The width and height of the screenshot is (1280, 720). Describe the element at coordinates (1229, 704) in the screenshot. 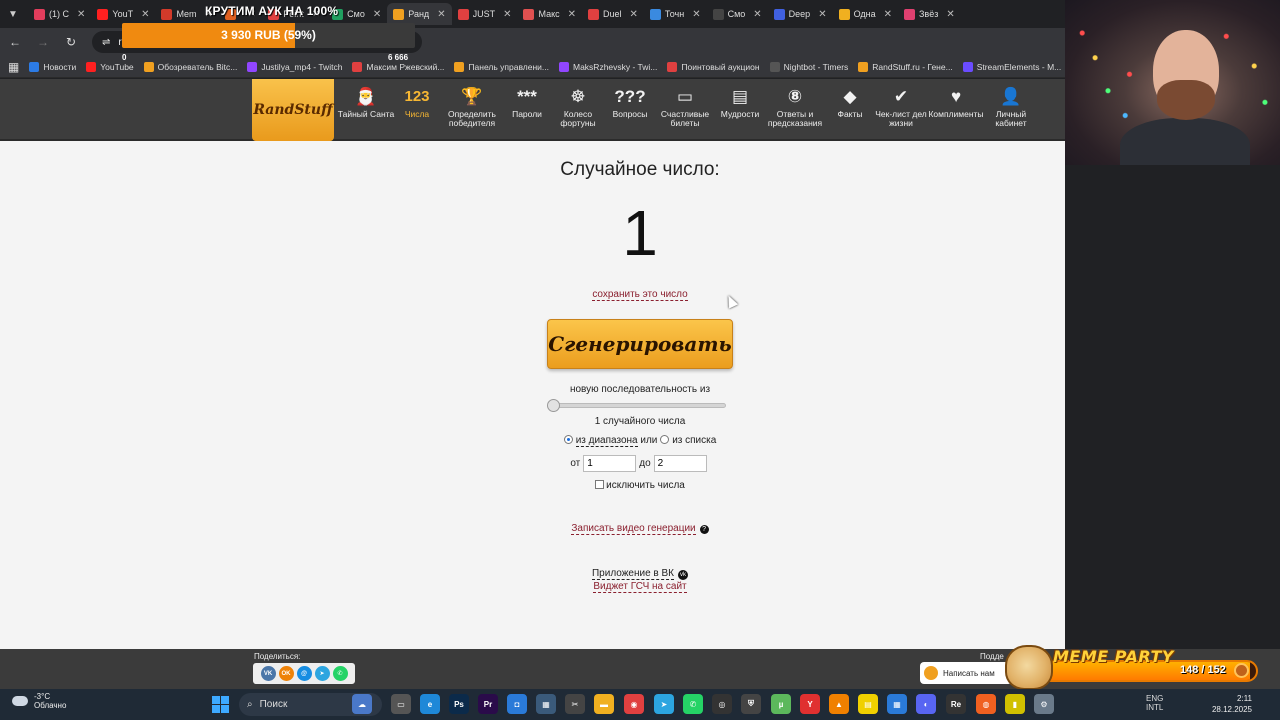

I see `system-clock: 2:11 28.12.2025` at that location.